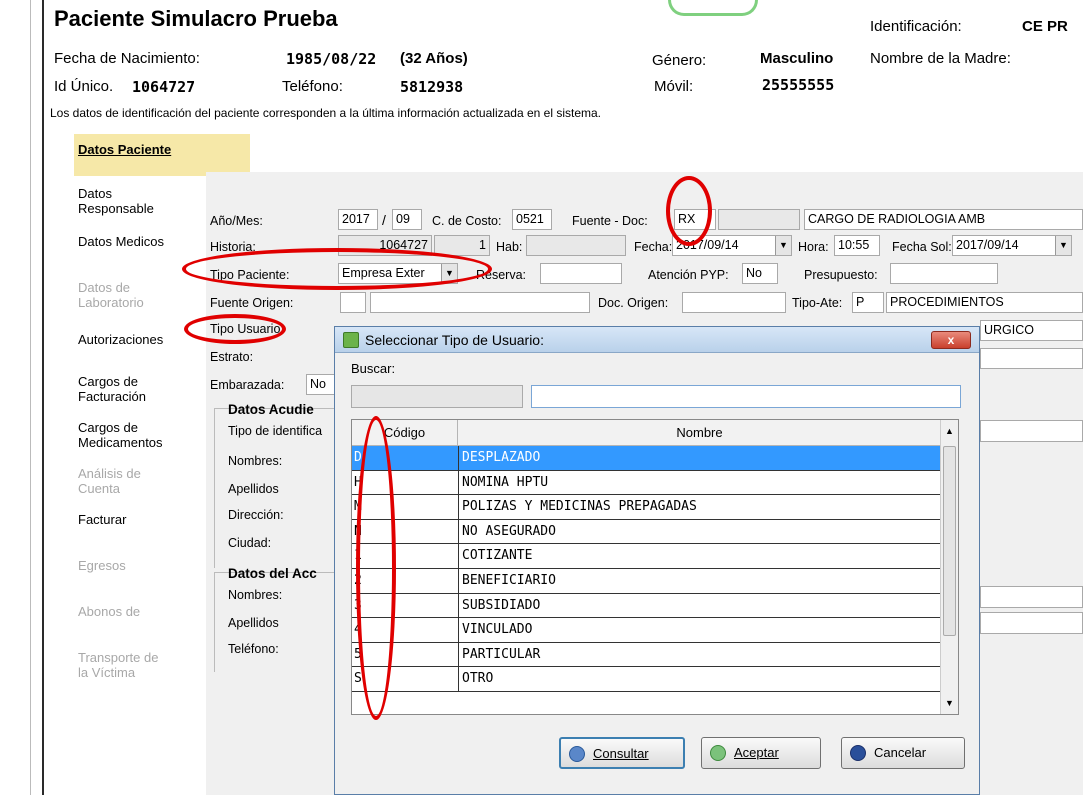 This screenshot has height=795, width=1083. I want to click on table-row: 1 COTIZANTE, so click(647, 556).